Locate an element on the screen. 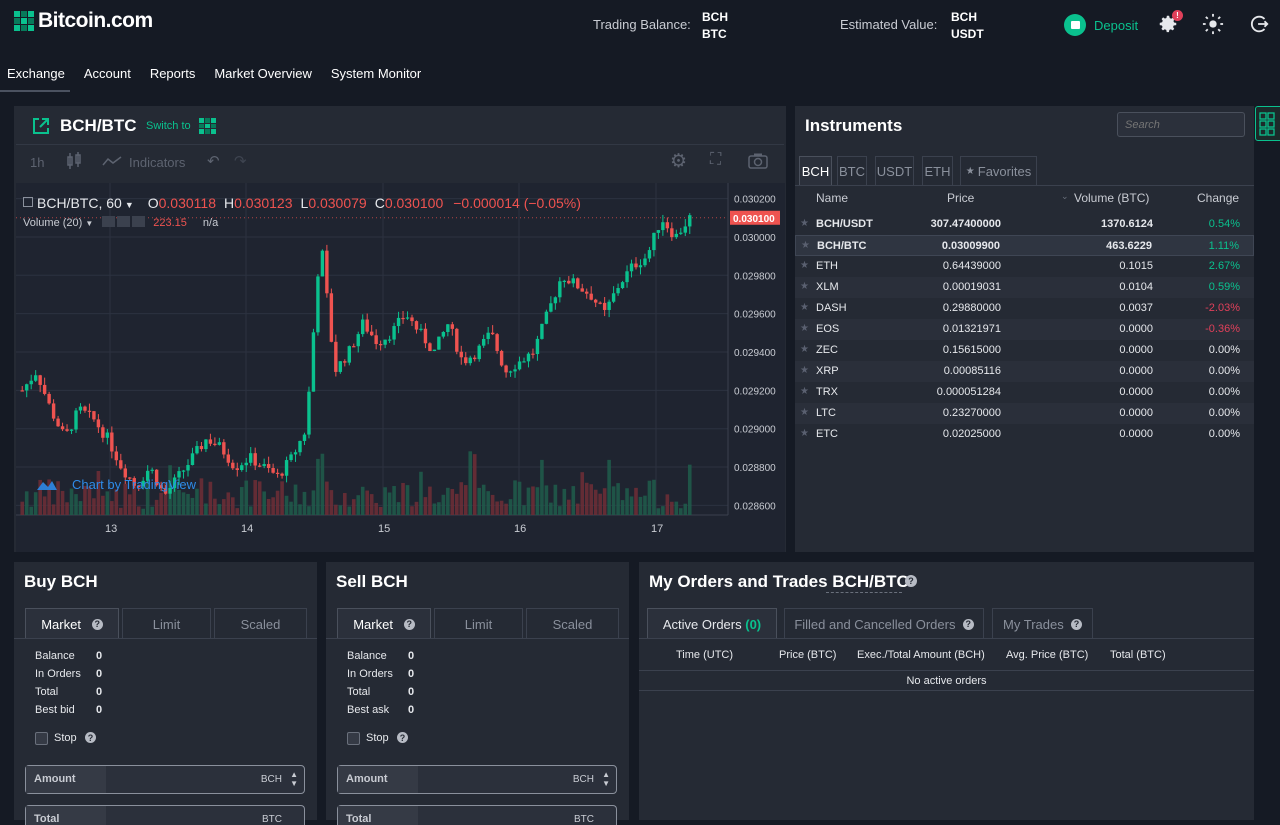  layout-grid-button is located at coordinates (1267, 123).